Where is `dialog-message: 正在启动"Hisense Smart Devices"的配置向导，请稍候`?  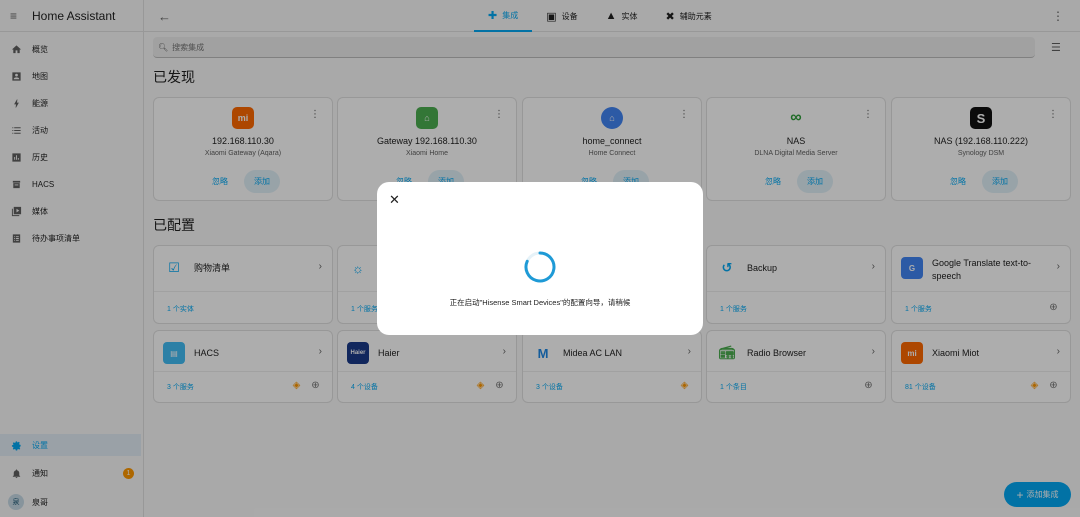 dialog-message: 正在启动"Hisense Smart Devices"的配置向导，请稍候 is located at coordinates (540, 302).